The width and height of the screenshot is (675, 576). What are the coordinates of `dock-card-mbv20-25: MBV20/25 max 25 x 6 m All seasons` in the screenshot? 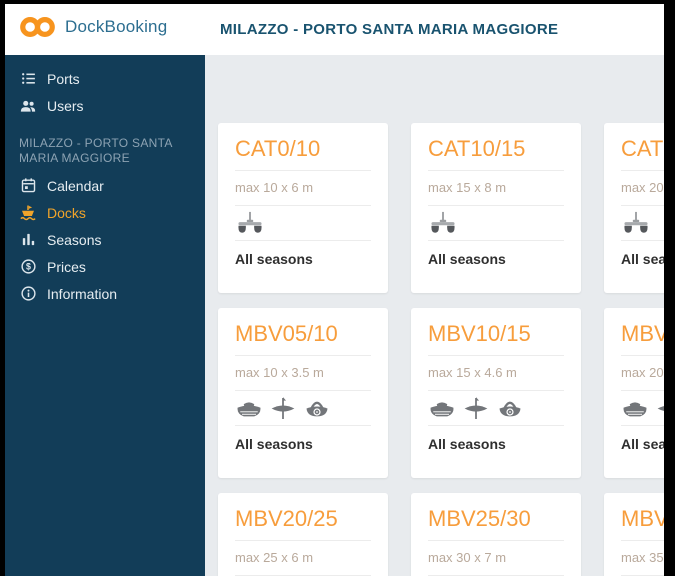 It's located at (303, 534).